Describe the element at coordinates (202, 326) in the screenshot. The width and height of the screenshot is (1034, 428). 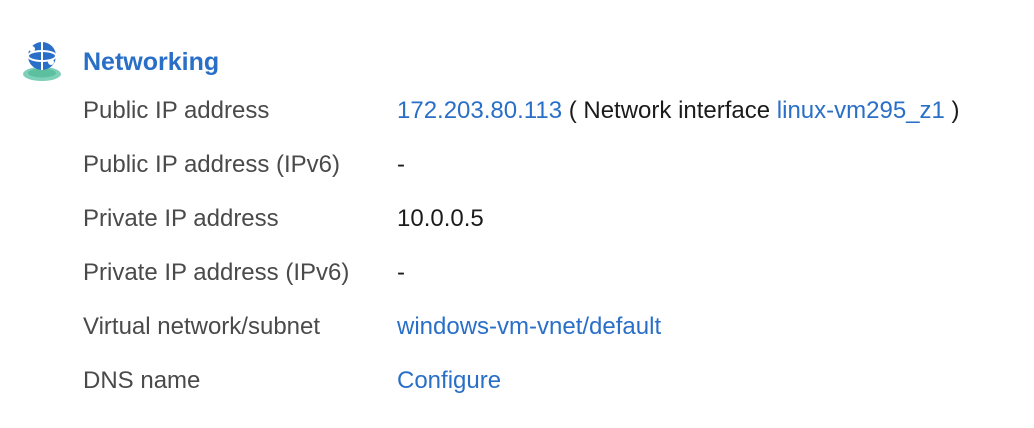
I see `property-label: Virtual network/subnet` at that location.